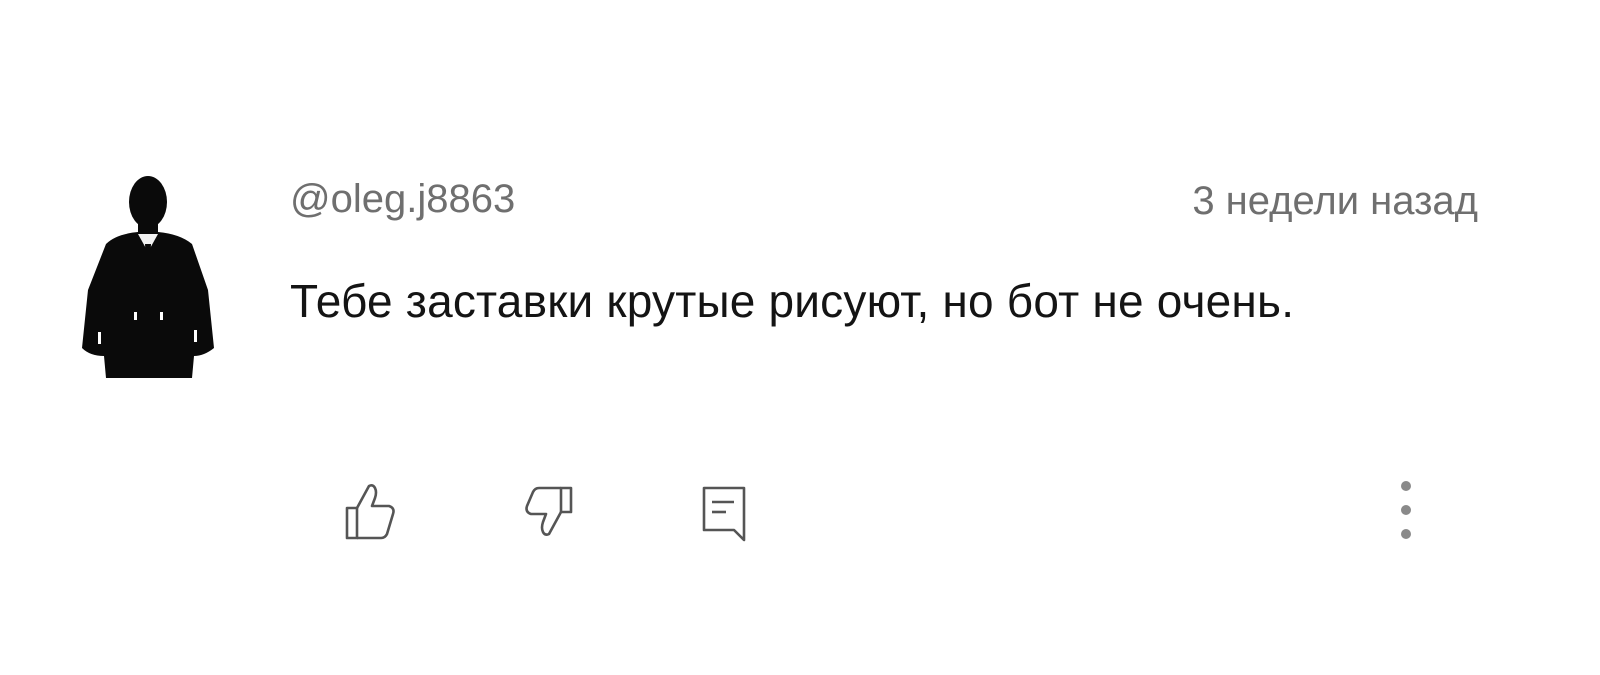 Image resolution: width=1600 pixels, height=675 pixels. What do you see at coordinates (402, 199) in the screenshot?
I see `comment-author: @oleg.j8863` at bounding box center [402, 199].